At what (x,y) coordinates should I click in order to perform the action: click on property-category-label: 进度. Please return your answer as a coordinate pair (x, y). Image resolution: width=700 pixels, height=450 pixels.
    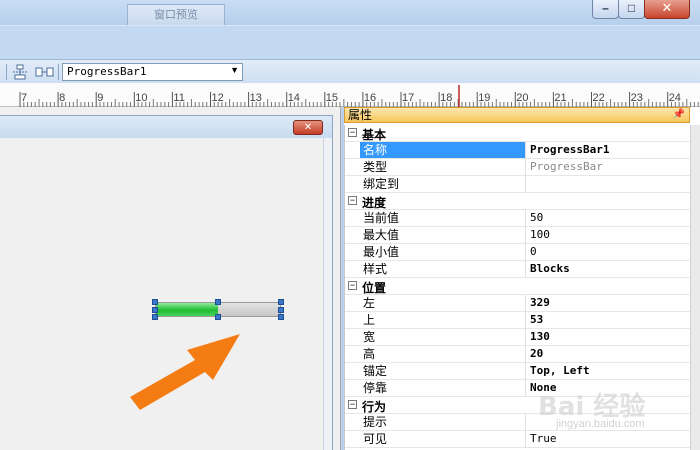
    Looking at the image, I should click on (374, 203).